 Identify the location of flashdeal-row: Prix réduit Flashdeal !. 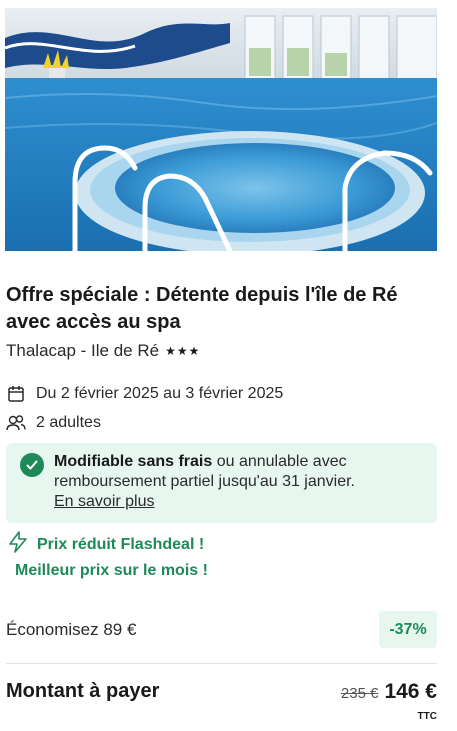
(106, 544).